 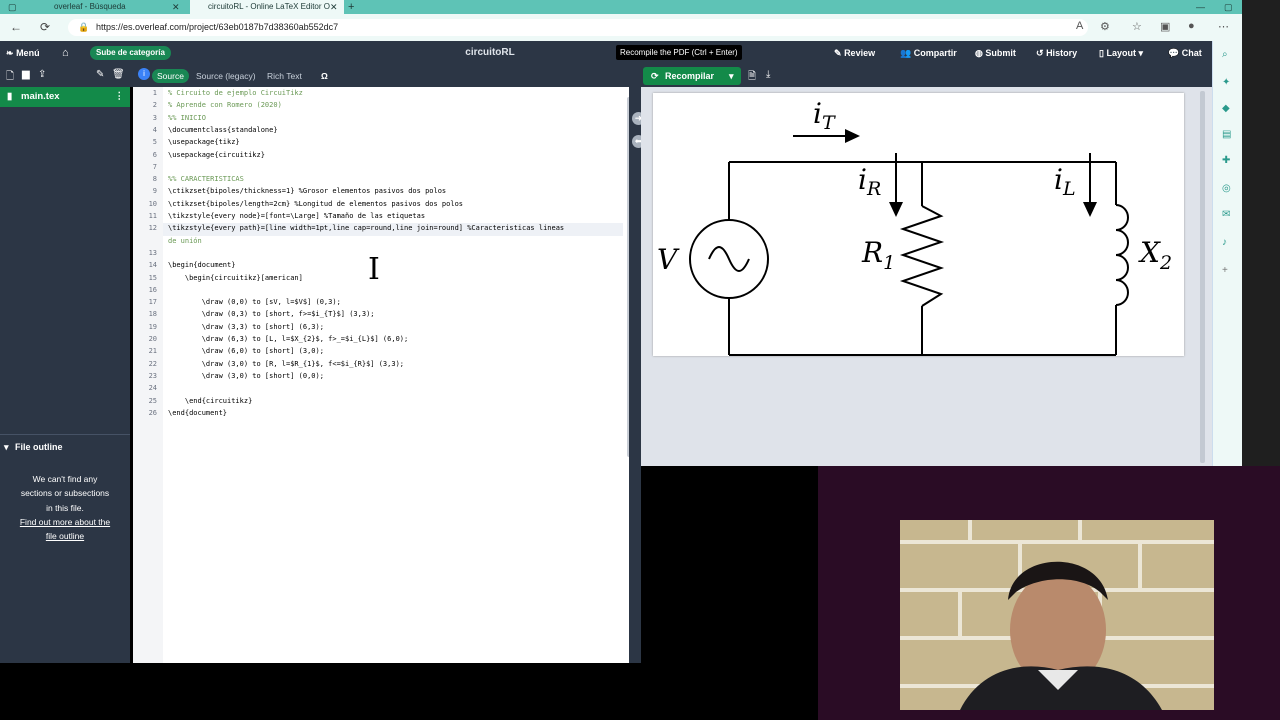 What do you see at coordinates (1165, 26) in the screenshot?
I see `collections-icon: ▣` at bounding box center [1165, 26].